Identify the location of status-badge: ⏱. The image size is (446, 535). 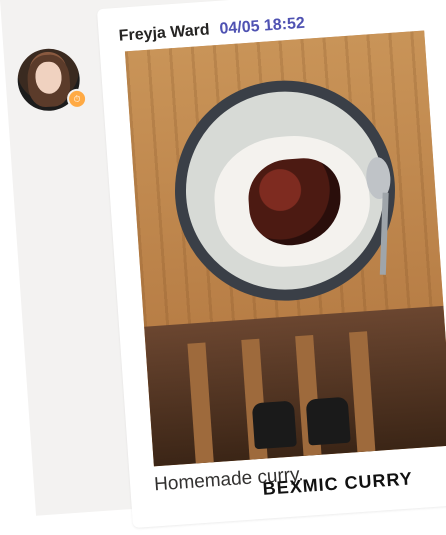
(77, 99).